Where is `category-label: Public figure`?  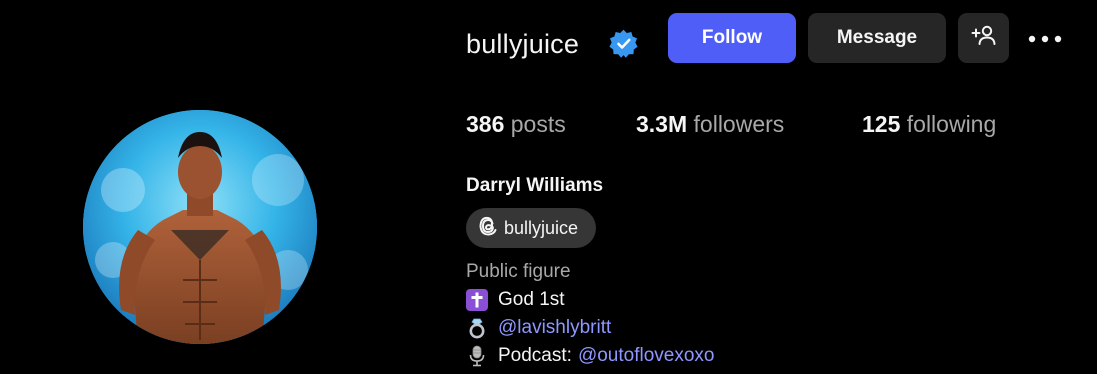
category-label: Public figure is located at coordinates (518, 271).